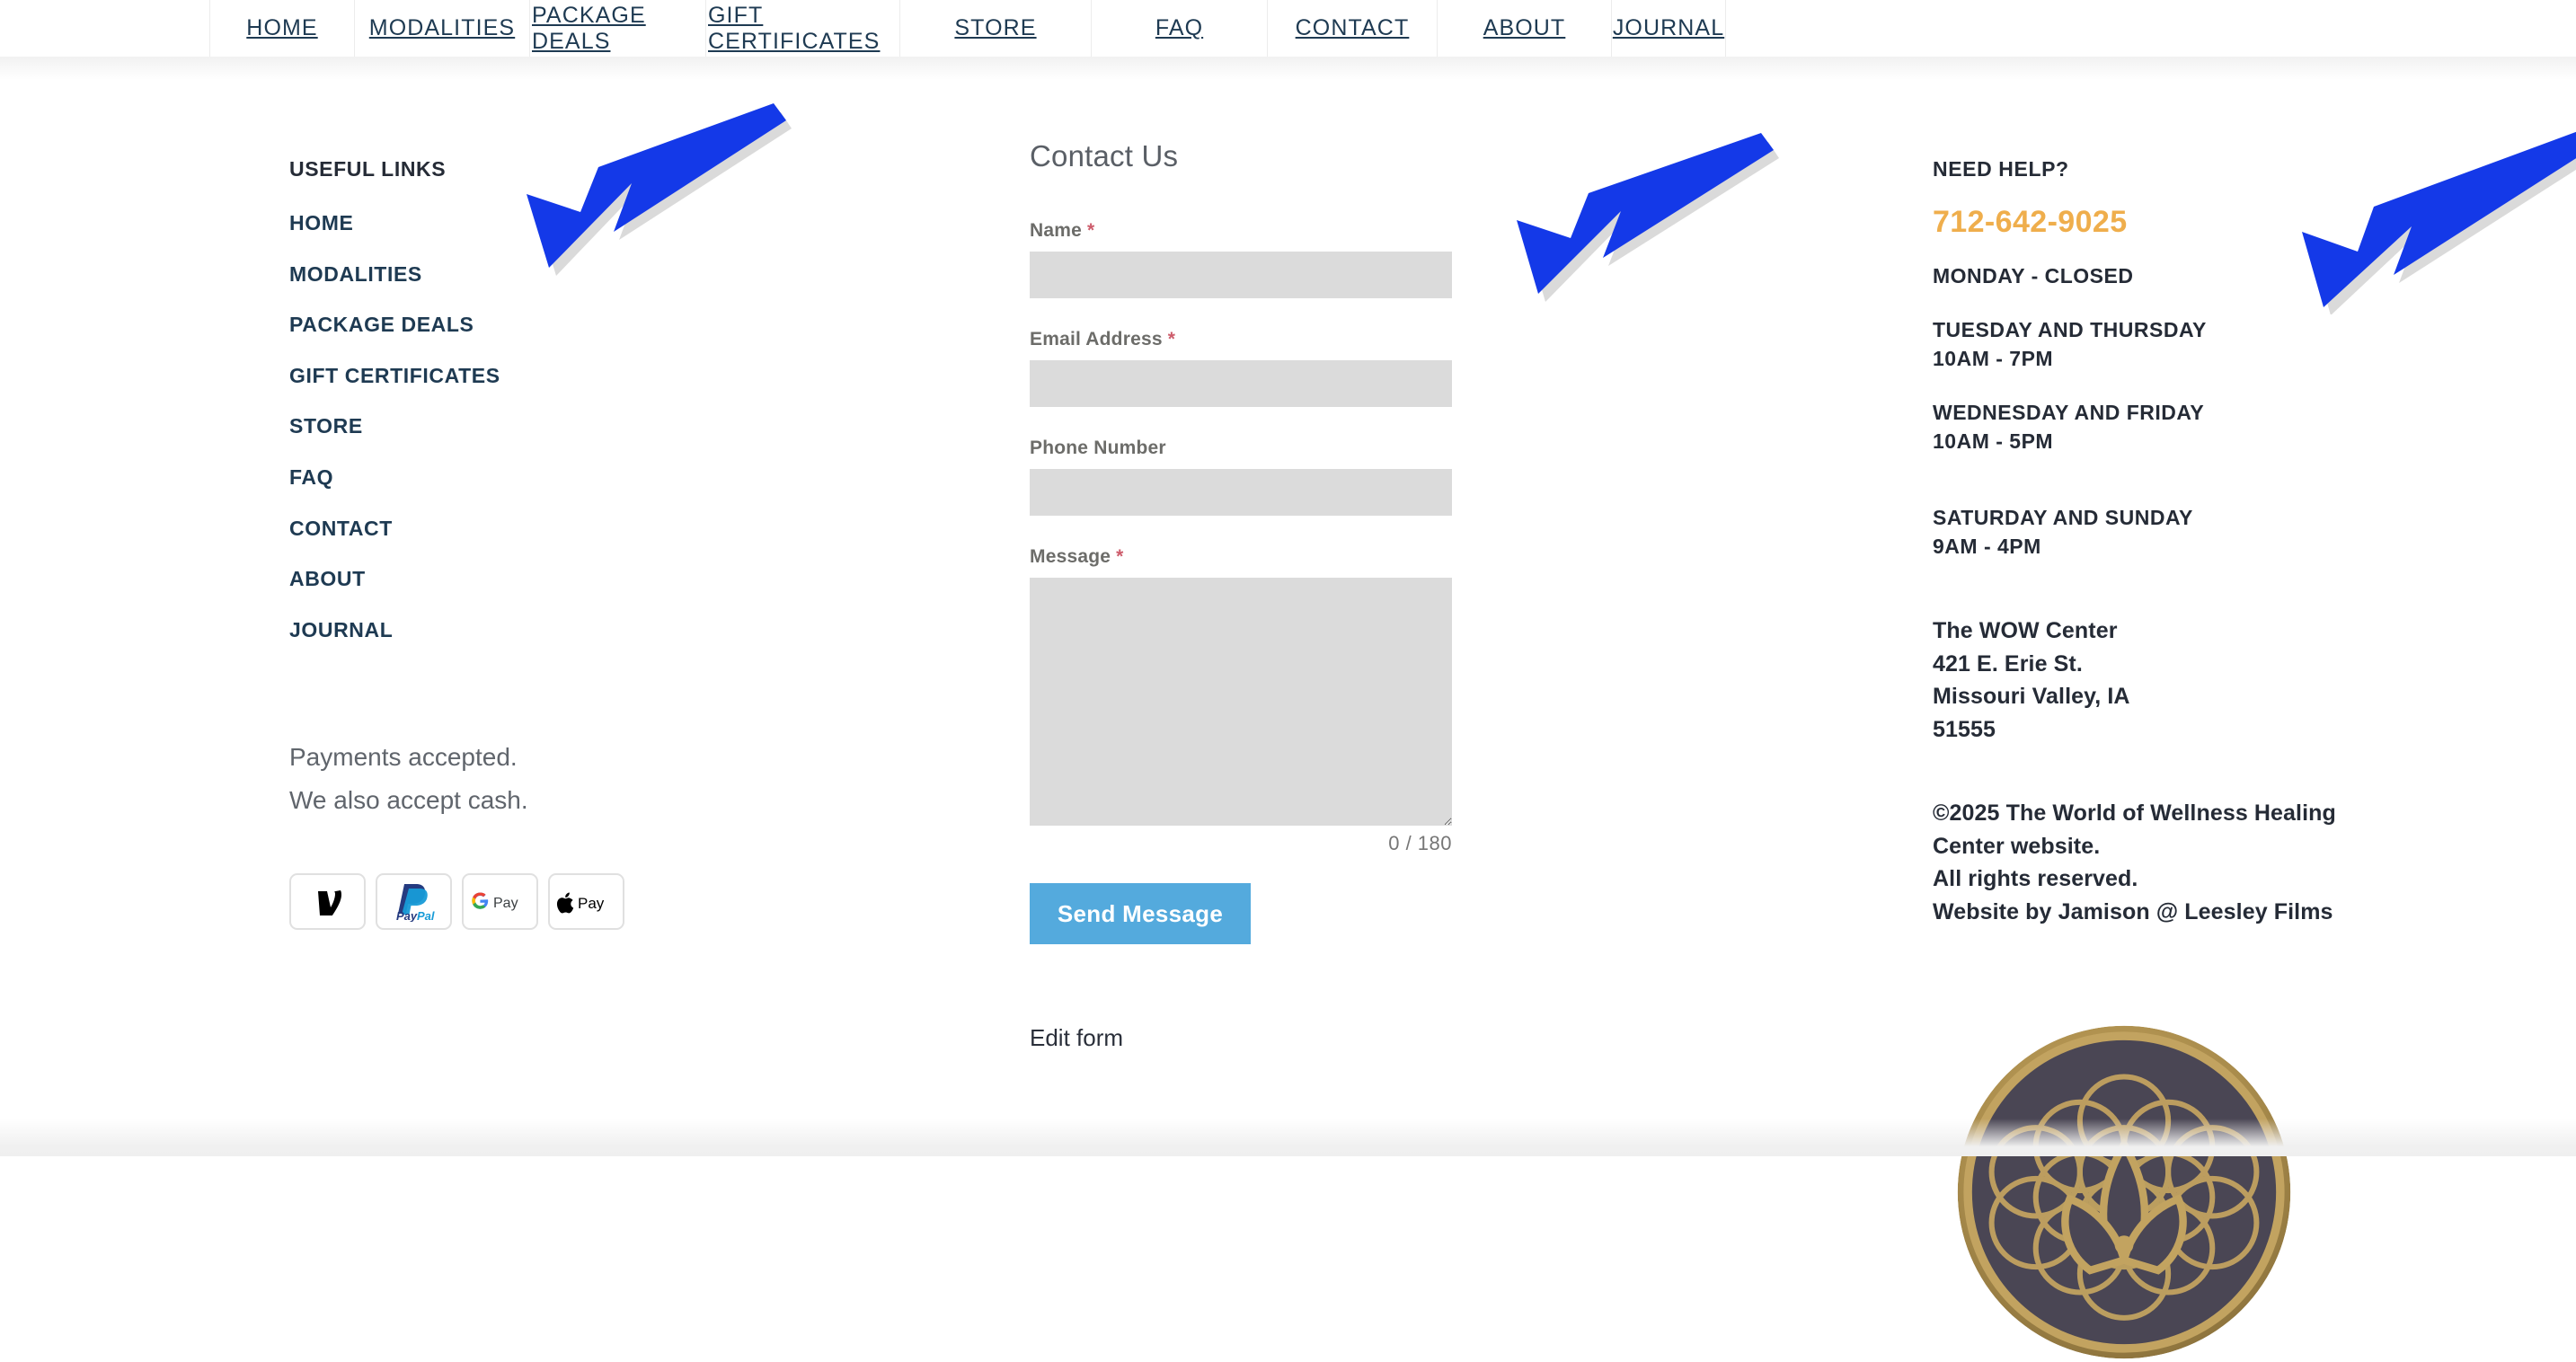  I want to click on list-item: ABOUT, so click(576, 579).